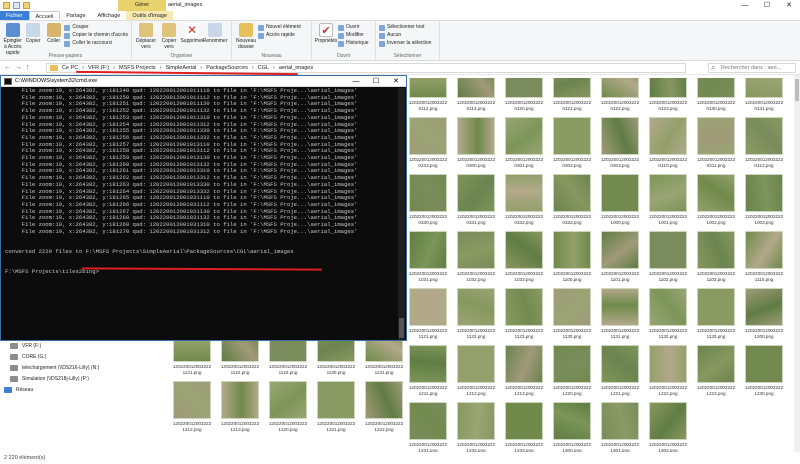 Image resolution: width=800 pixels, height=464 pixels. What do you see at coordinates (85, 389) in the screenshot?
I see `nav-item-reseau: Réseau` at bounding box center [85, 389].